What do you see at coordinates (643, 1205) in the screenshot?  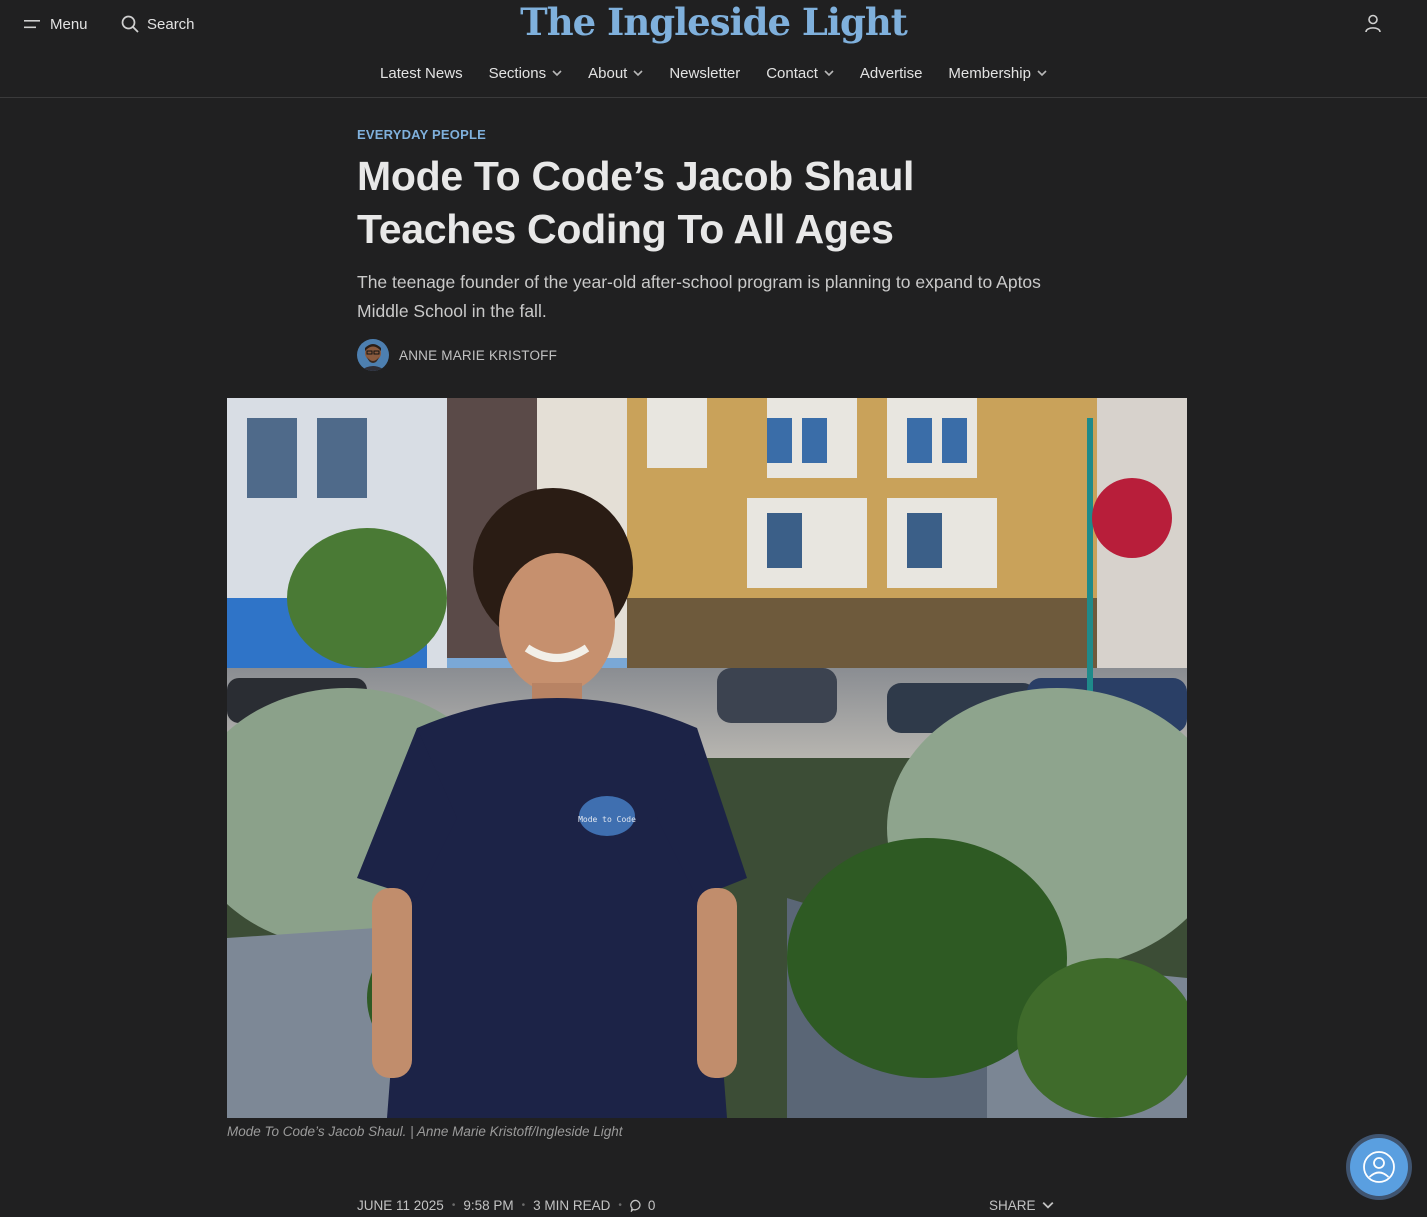 I see `comments-link: 0` at bounding box center [643, 1205].